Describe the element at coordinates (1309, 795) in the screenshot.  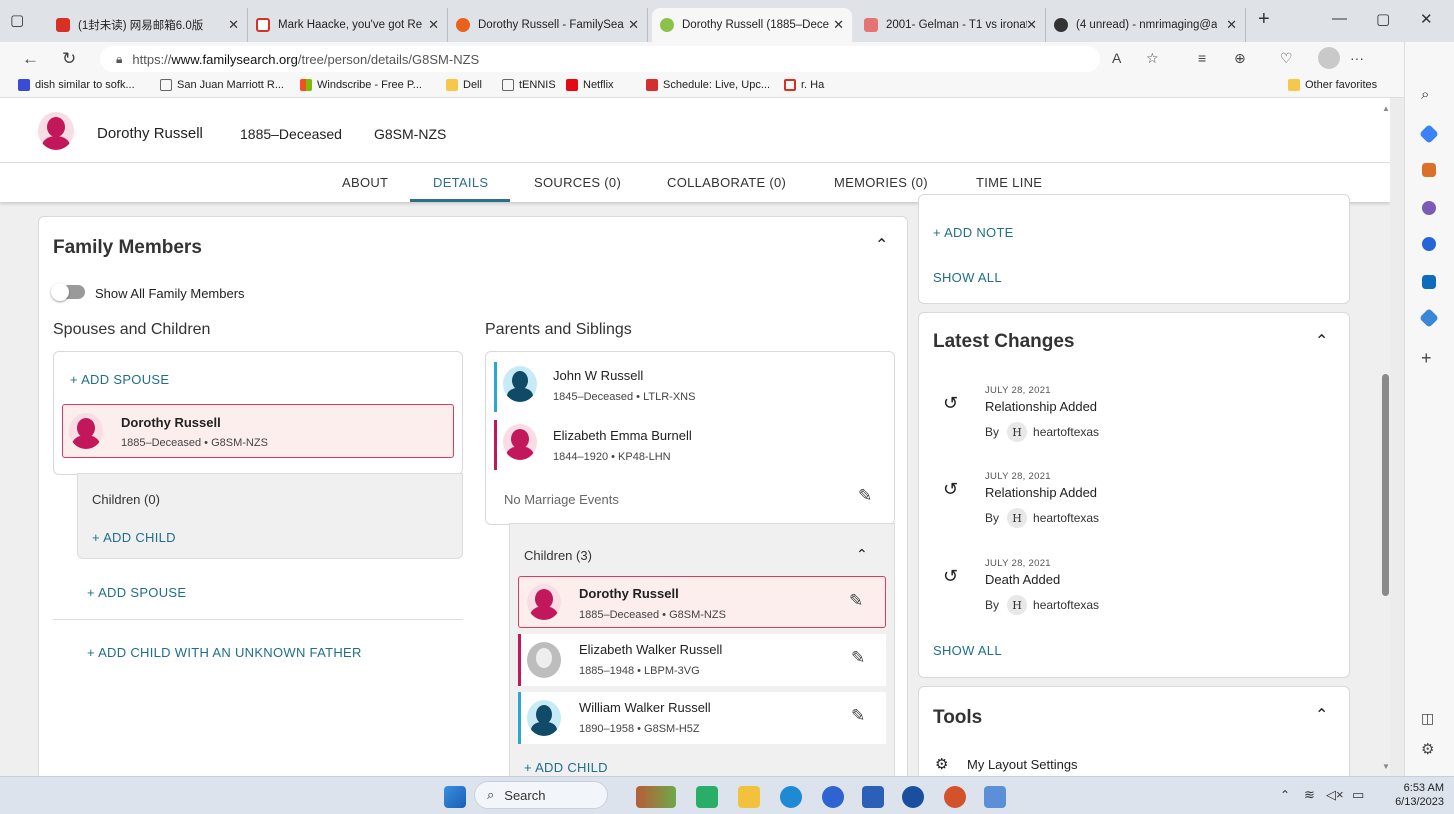
I see `wifi-icon: ≋` at that location.